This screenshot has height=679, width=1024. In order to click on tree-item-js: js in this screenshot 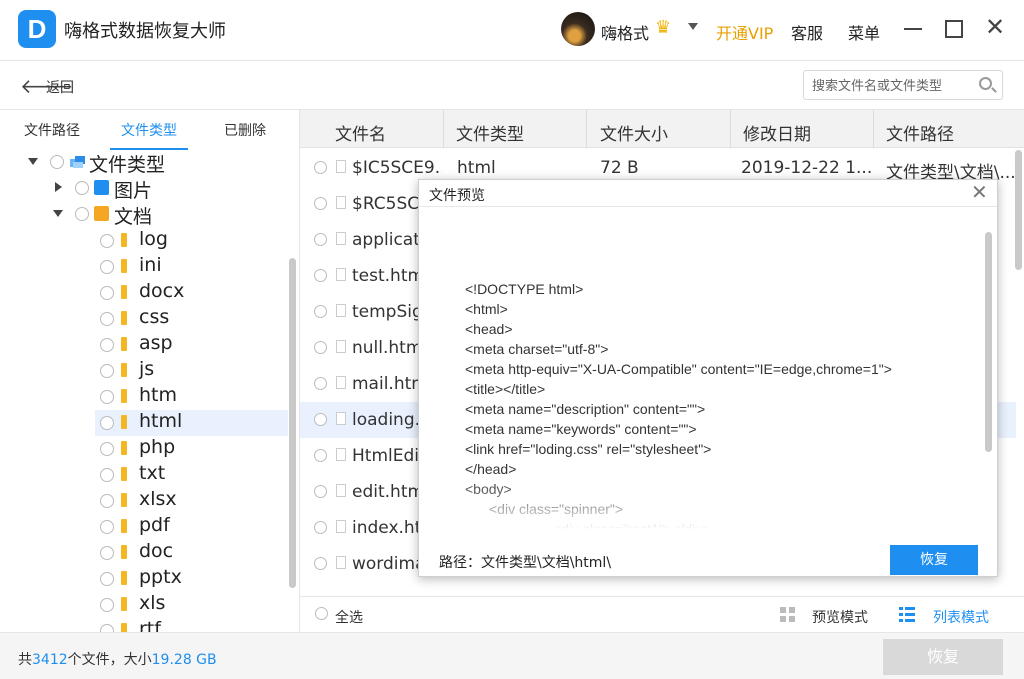, I will do `click(146, 371)`.